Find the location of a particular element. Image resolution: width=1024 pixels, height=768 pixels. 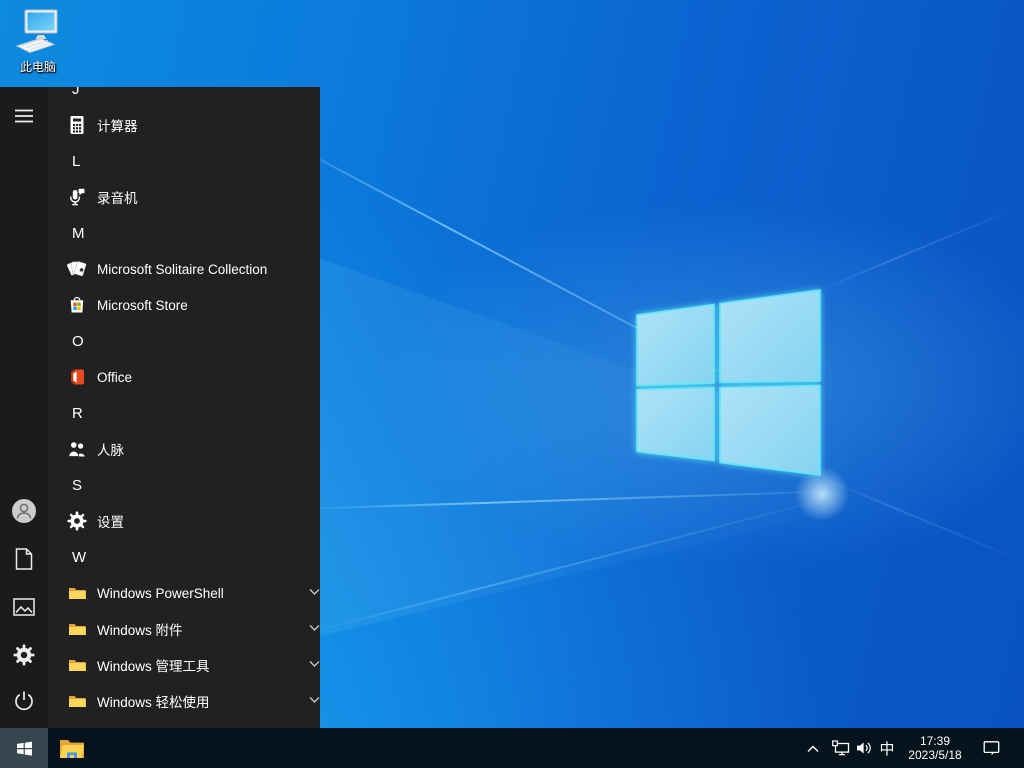

section-letter: R is located at coordinates (77, 413).